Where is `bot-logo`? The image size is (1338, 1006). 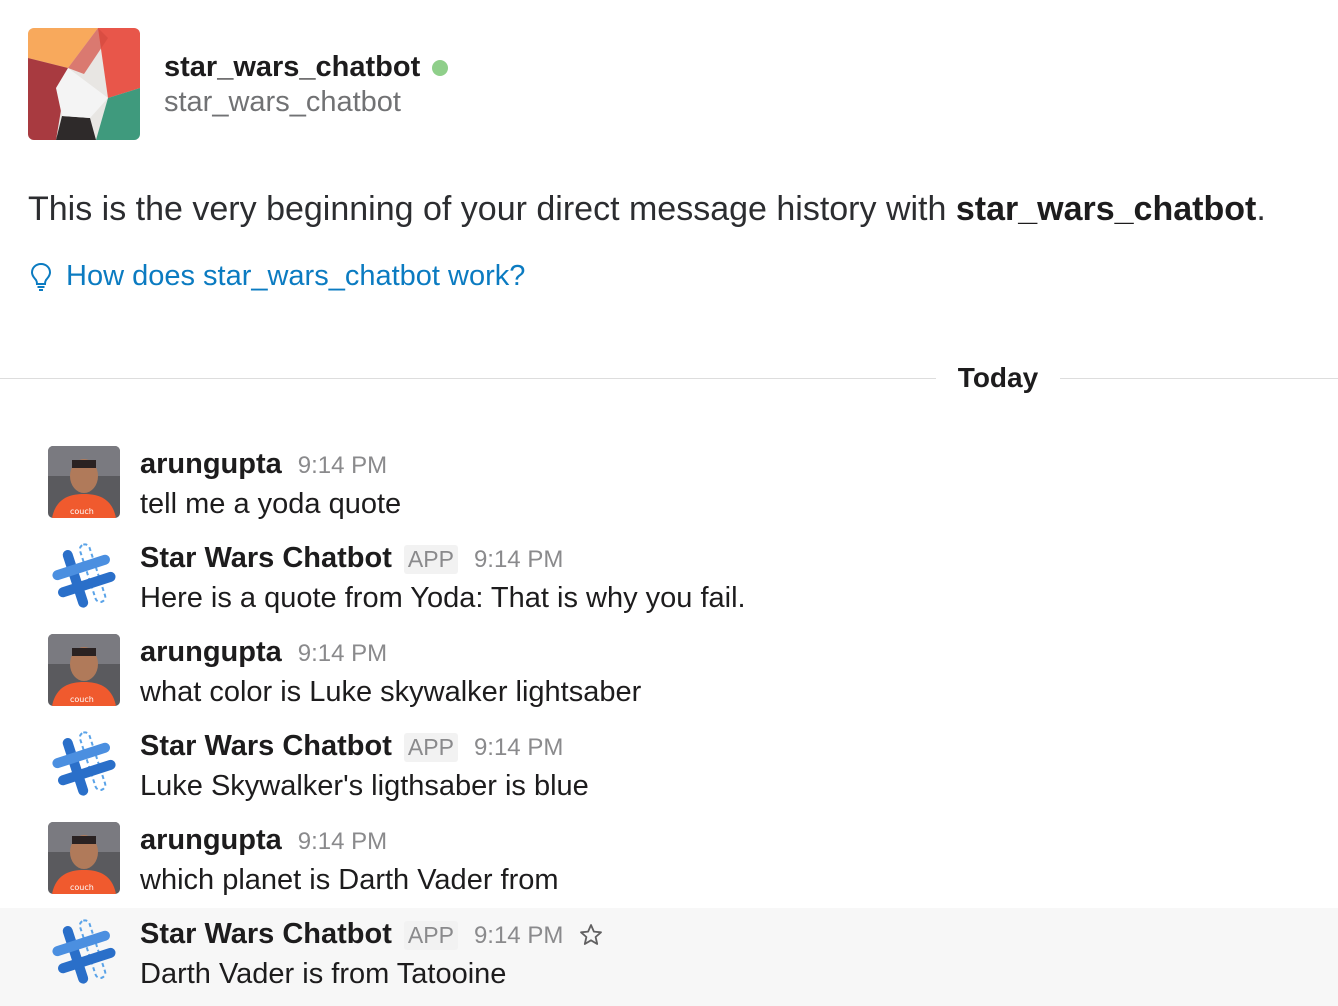
bot-logo is located at coordinates (84, 84).